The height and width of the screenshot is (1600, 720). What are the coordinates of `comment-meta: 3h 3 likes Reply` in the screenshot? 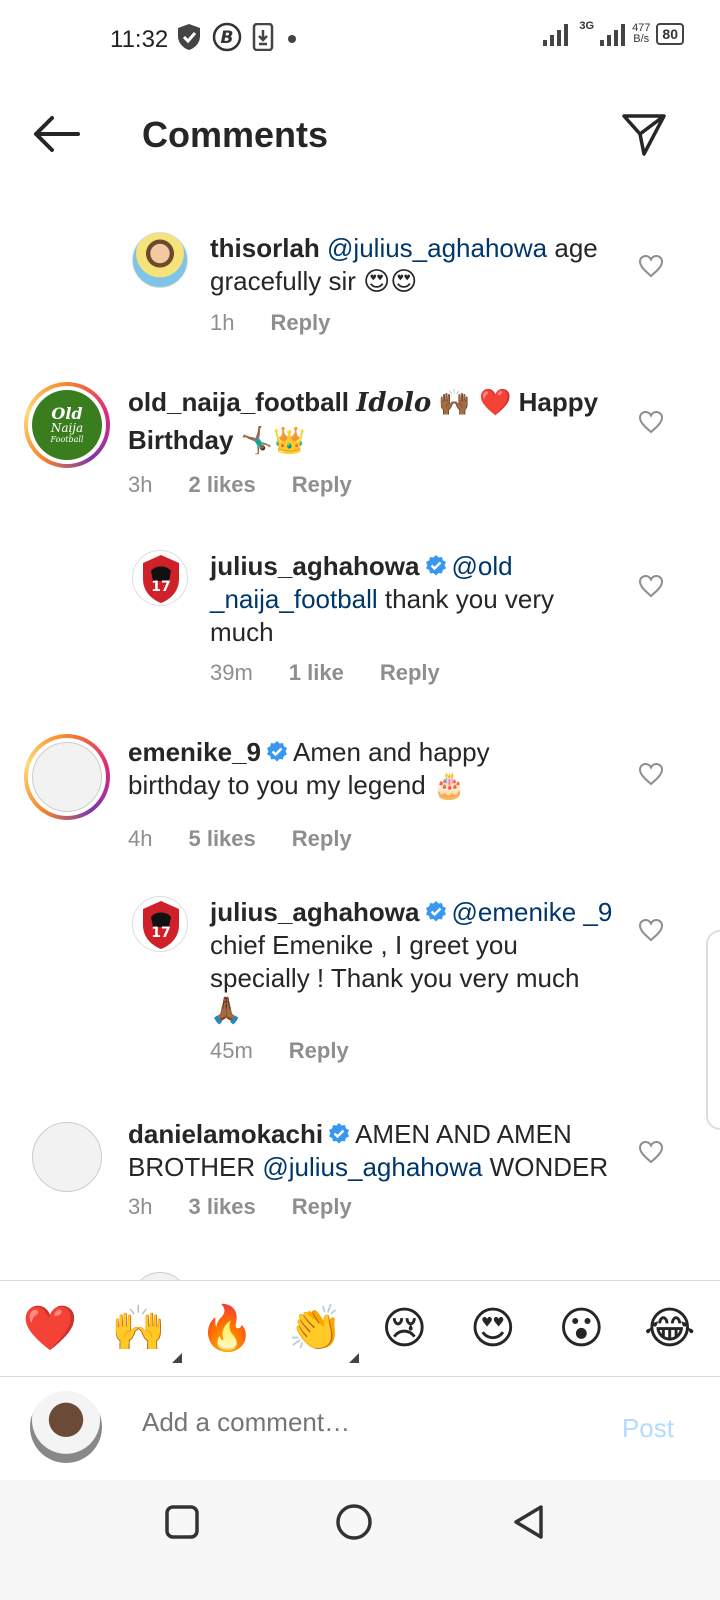 It's located at (240, 1207).